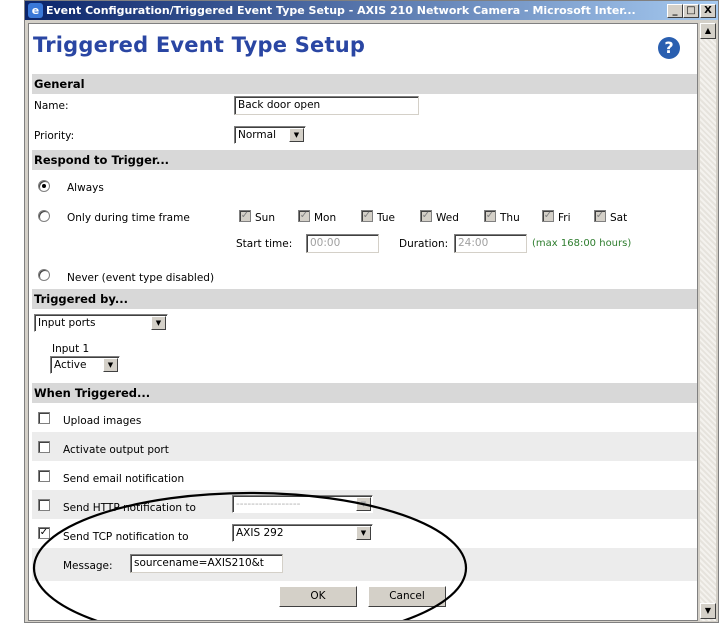 The height and width of the screenshot is (623, 719). What do you see at coordinates (44, 275) in the screenshot?
I see `radio-never` at bounding box center [44, 275].